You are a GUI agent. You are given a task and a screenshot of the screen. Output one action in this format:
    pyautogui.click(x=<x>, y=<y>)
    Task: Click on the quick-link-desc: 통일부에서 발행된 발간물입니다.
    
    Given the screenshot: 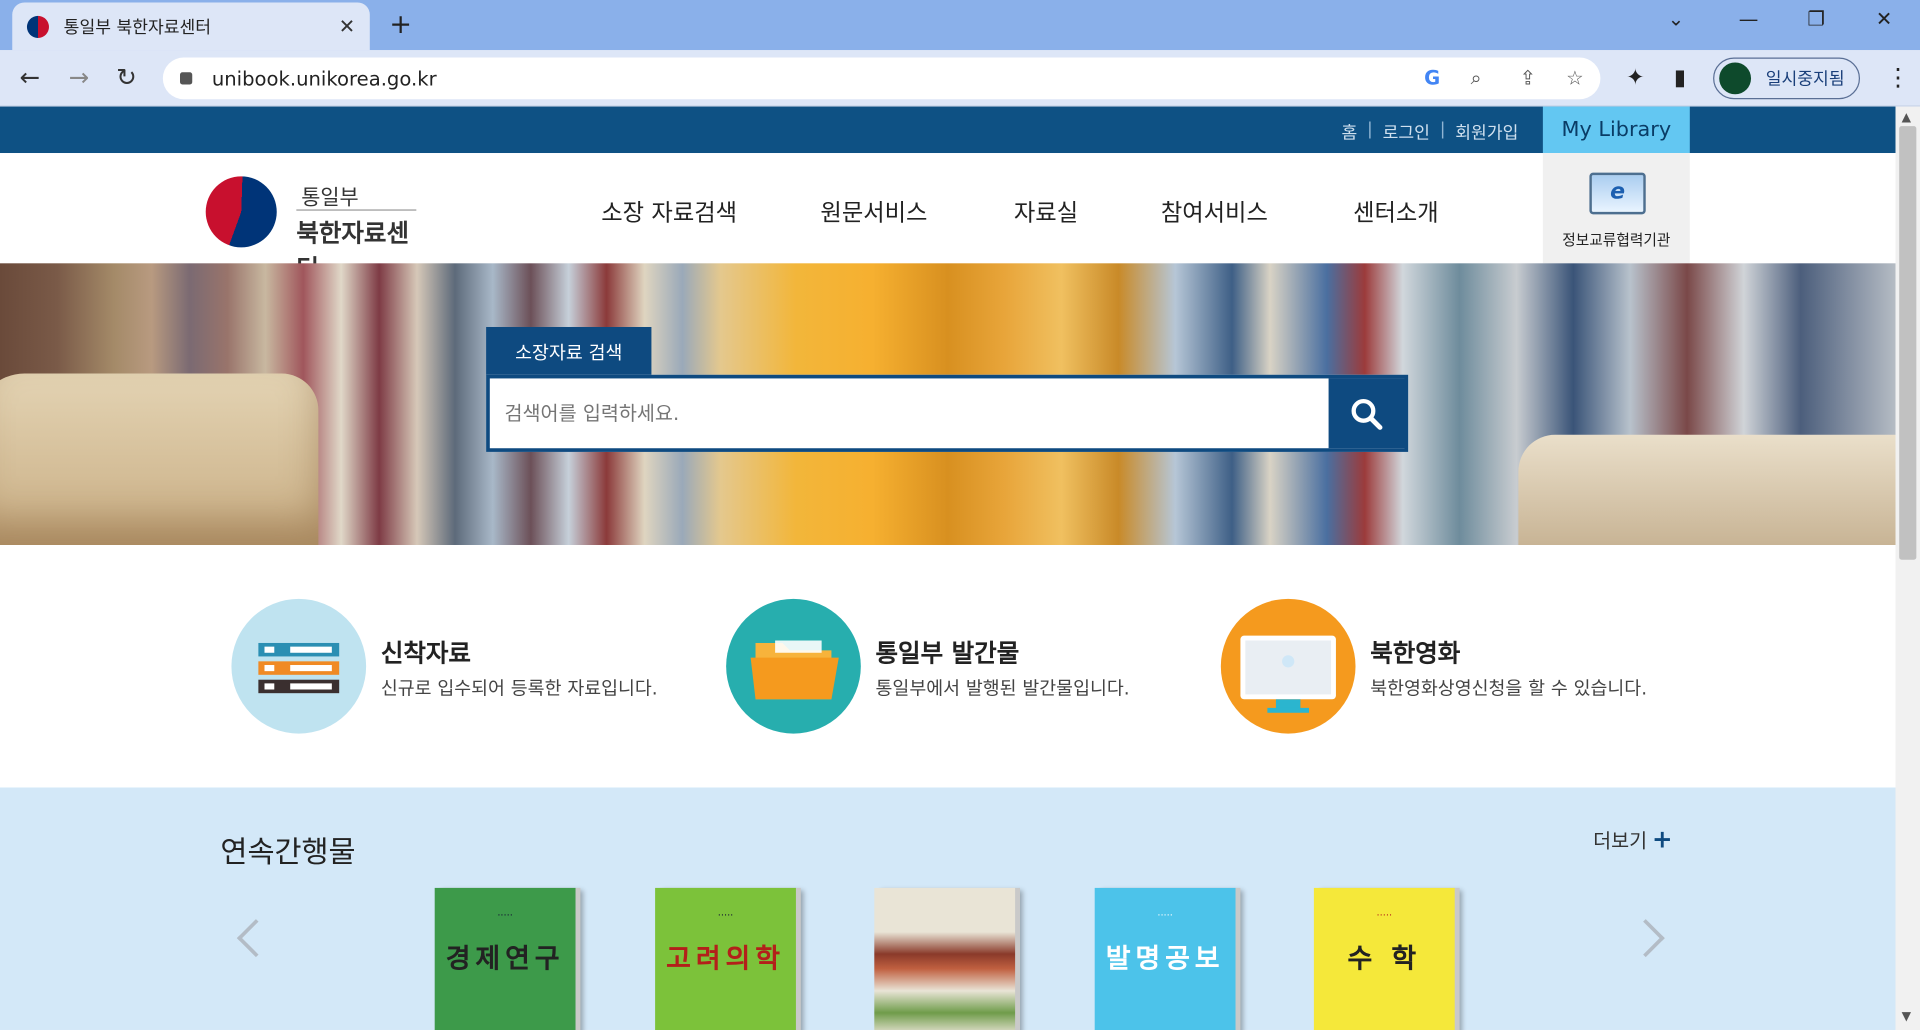 What is the action you would take?
    pyautogui.click(x=1002, y=688)
    